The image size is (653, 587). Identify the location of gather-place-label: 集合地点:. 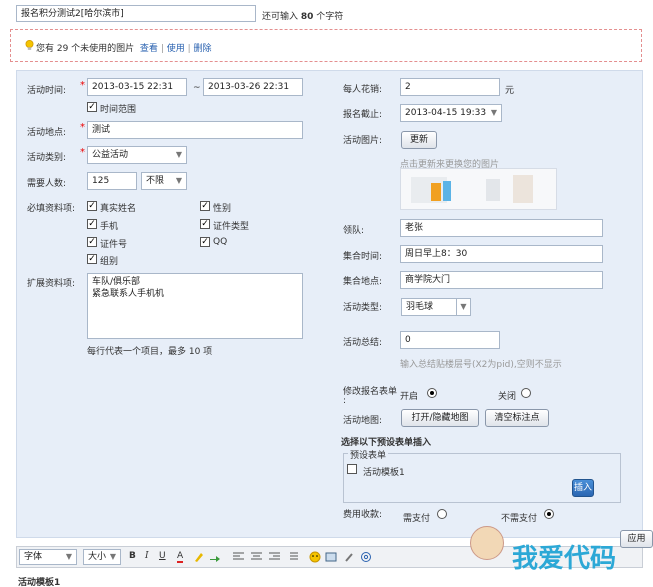
(363, 282).